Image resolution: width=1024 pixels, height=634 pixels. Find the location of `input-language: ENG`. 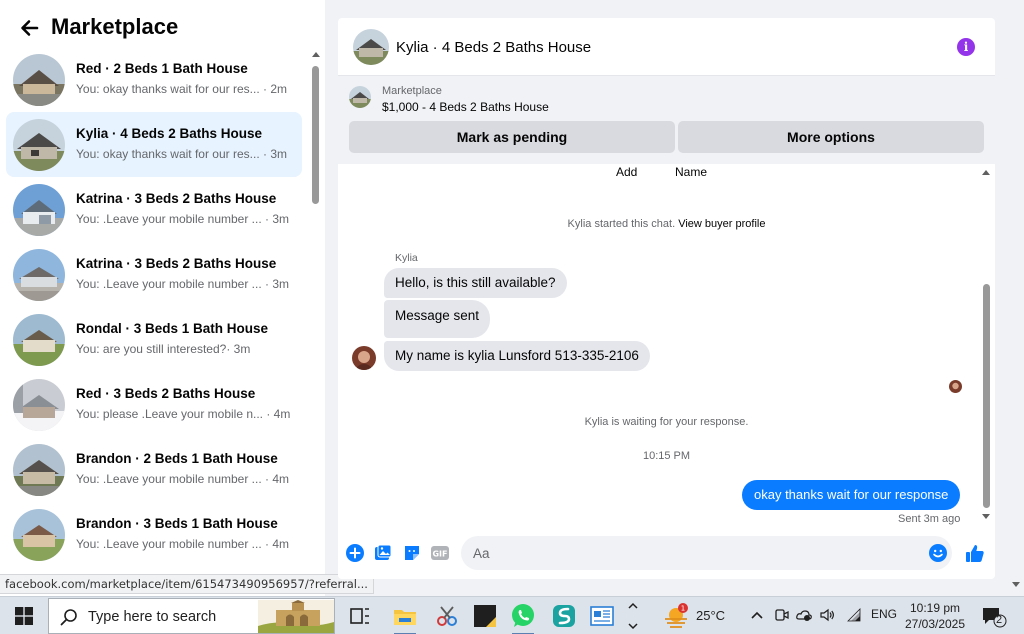

input-language: ENG is located at coordinates (884, 614).